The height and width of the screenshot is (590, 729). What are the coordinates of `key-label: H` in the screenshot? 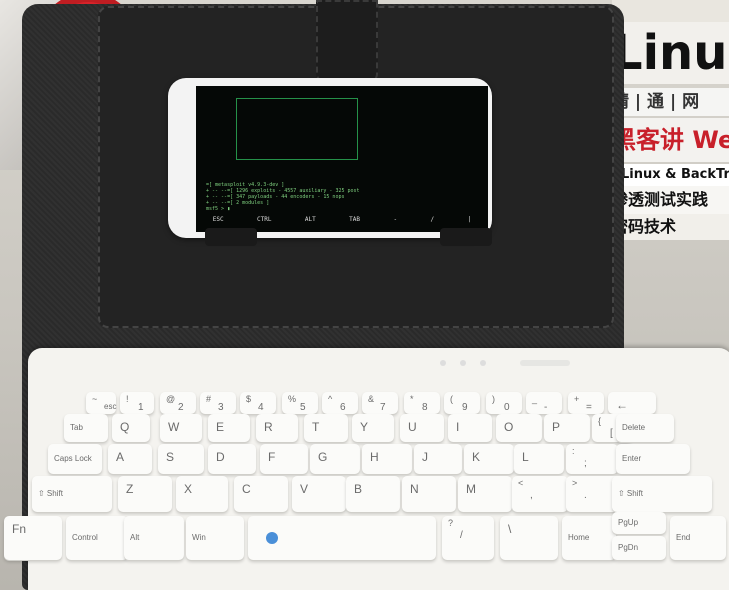 It's located at (374, 457).